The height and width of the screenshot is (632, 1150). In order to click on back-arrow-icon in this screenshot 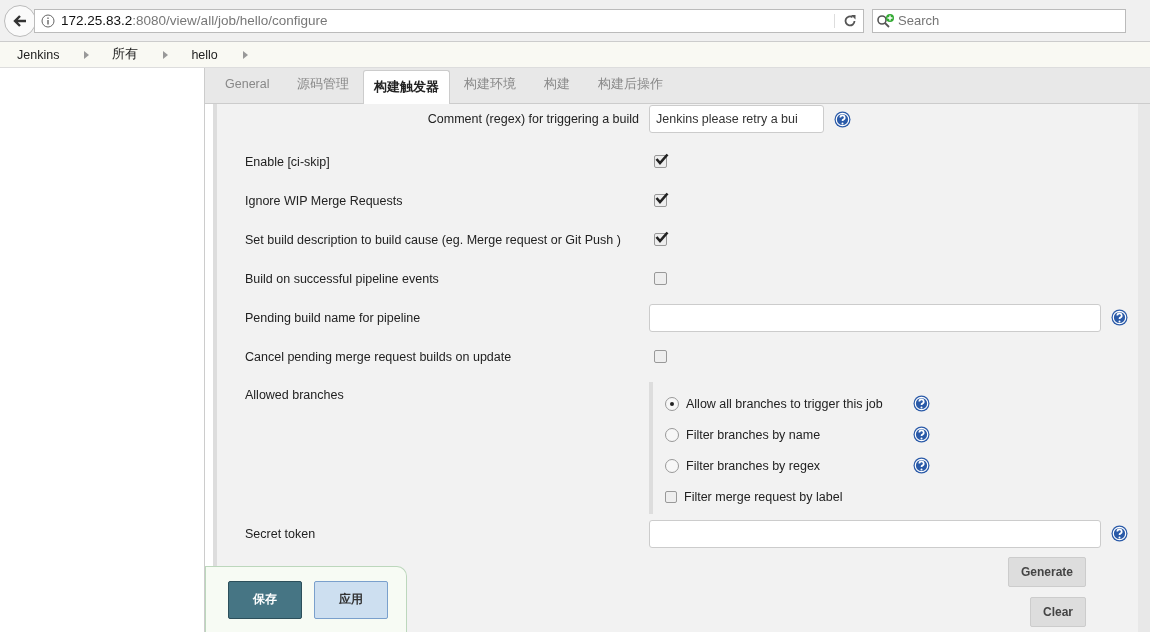, I will do `click(20, 20)`.